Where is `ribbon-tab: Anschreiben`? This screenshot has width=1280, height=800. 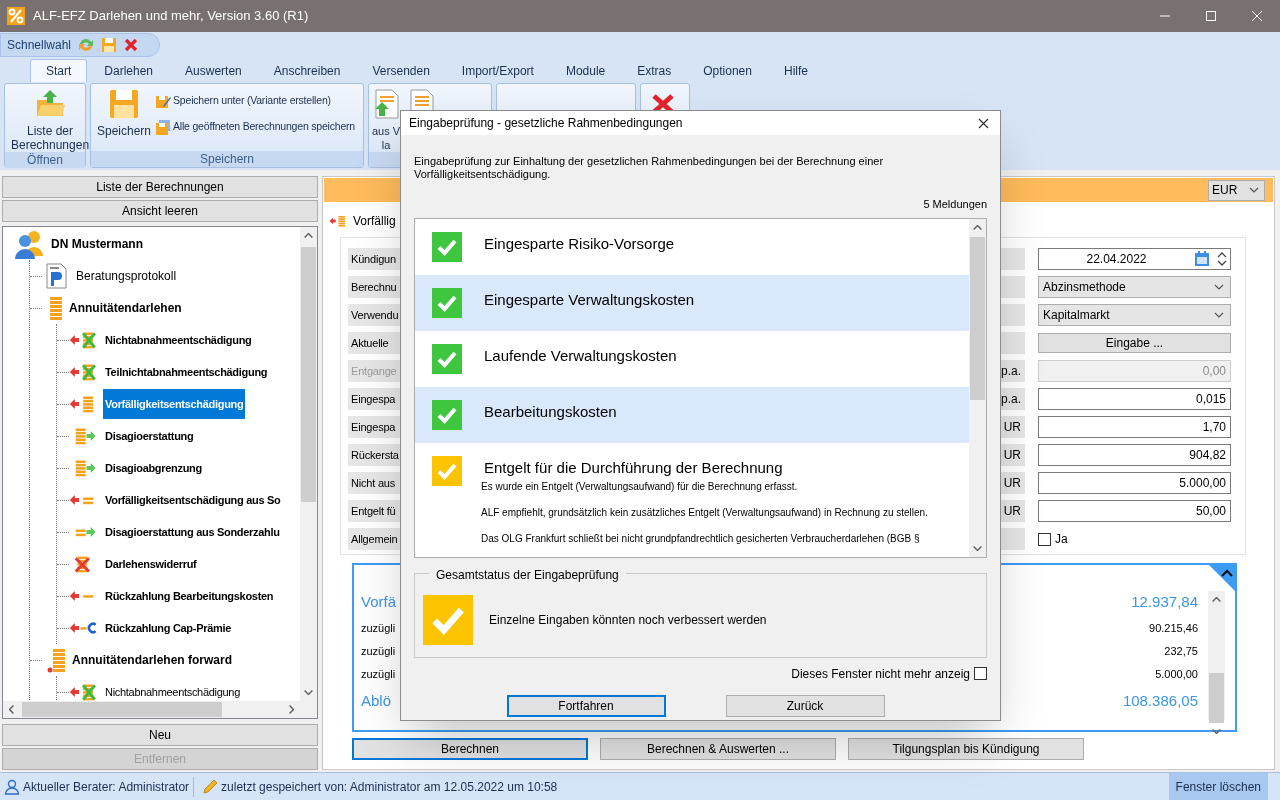
ribbon-tab: Anschreiben is located at coordinates (307, 70).